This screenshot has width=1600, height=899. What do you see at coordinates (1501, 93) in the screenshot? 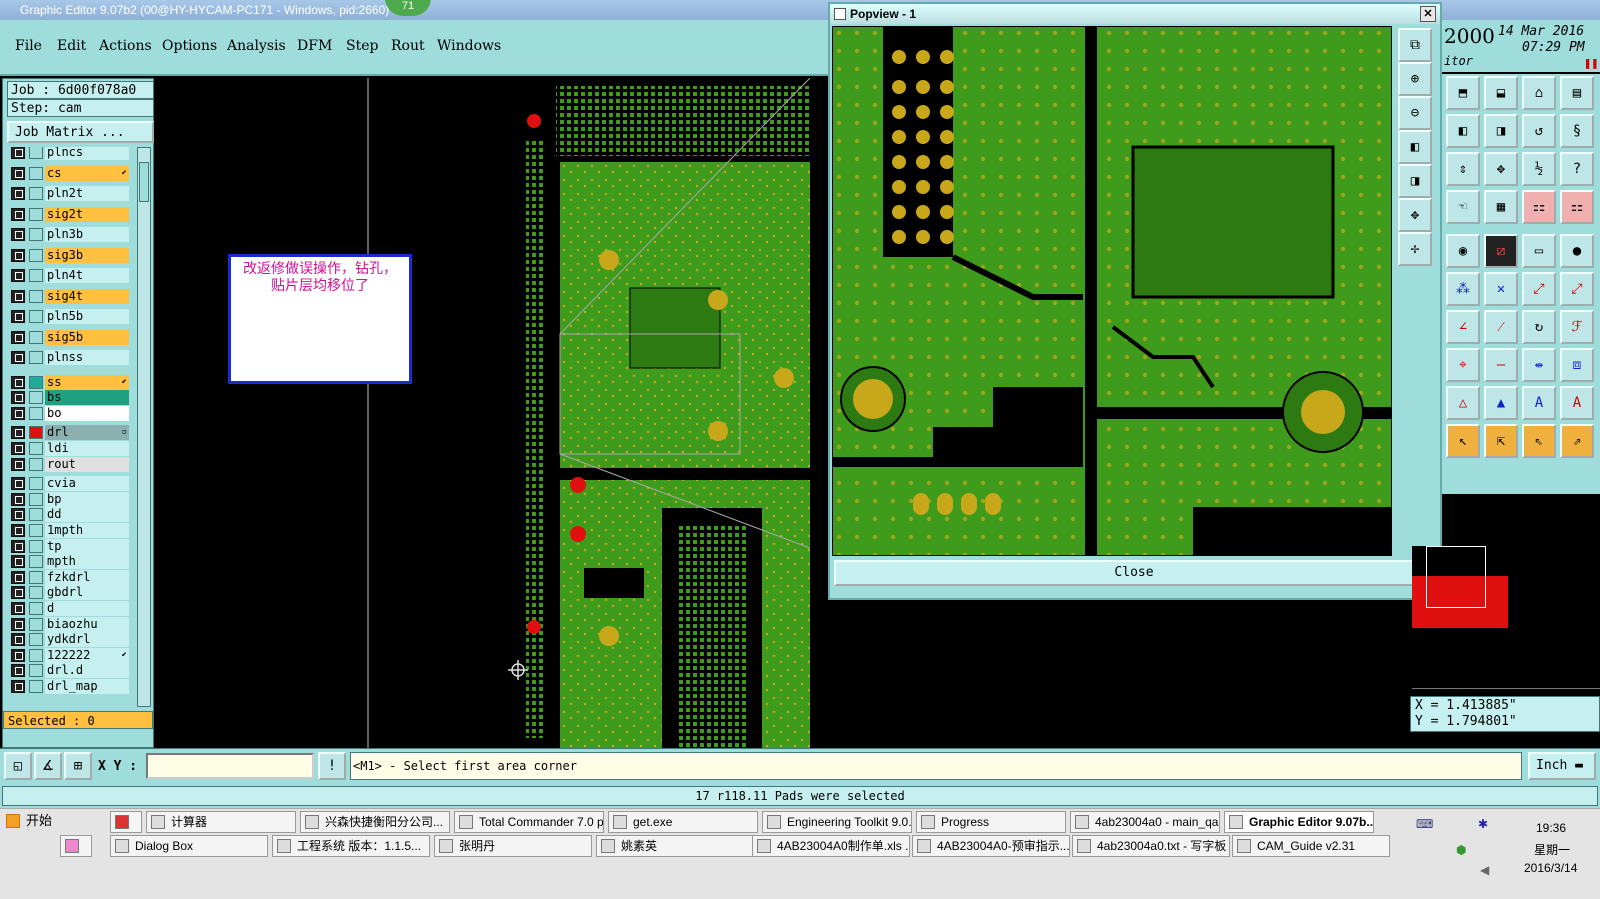
I see `save-step-icon: ⬓` at bounding box center [1501, 93].